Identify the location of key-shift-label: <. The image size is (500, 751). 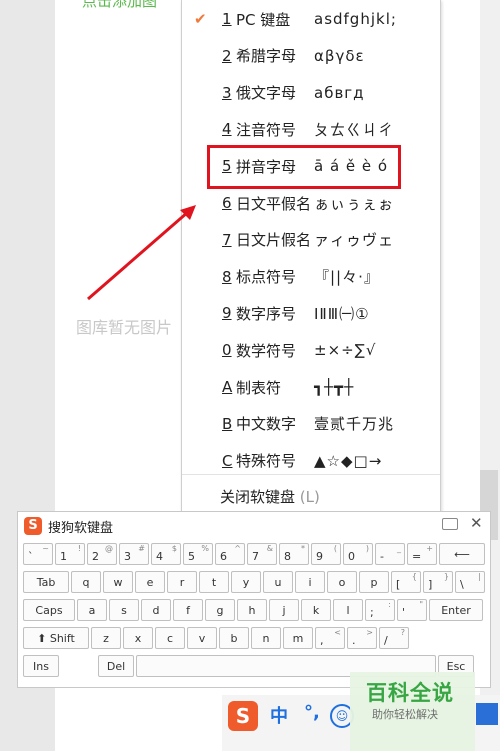
(337, 632).